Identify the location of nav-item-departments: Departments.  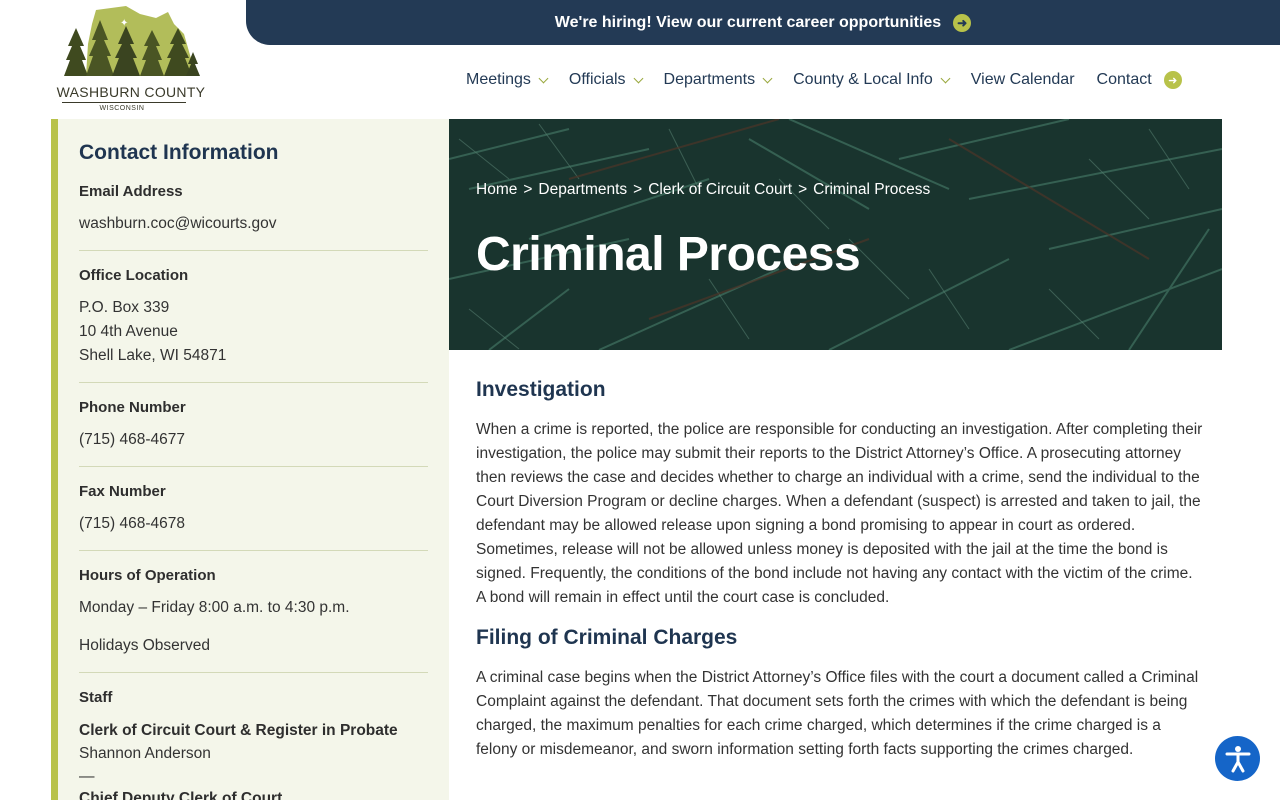
(718, 80).